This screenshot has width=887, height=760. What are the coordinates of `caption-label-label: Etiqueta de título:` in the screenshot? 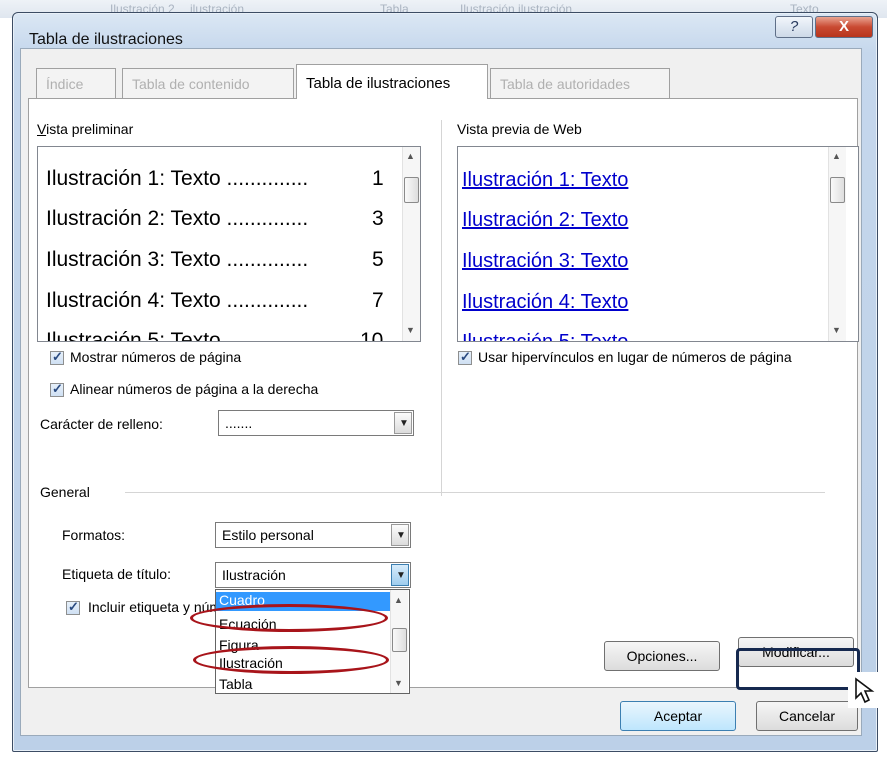 It's located at (116, 574).